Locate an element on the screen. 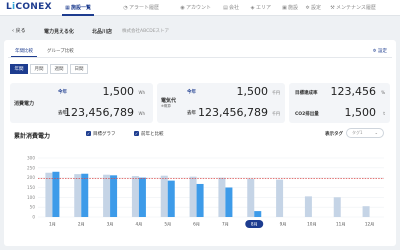 The width and height of the screenshot is (400, 250). x-tick-label: 7月 is located at coordinates (225, 225).